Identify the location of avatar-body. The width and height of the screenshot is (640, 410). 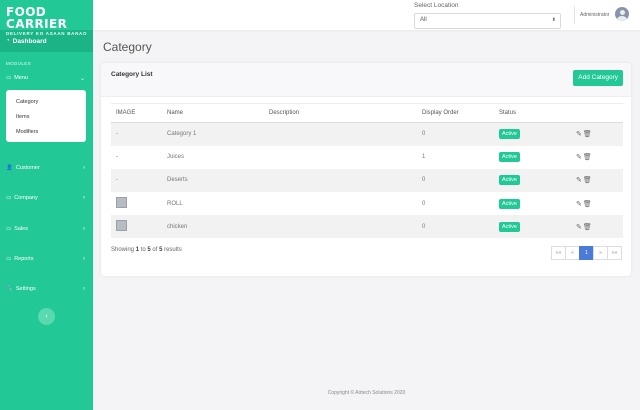
(622, 18).